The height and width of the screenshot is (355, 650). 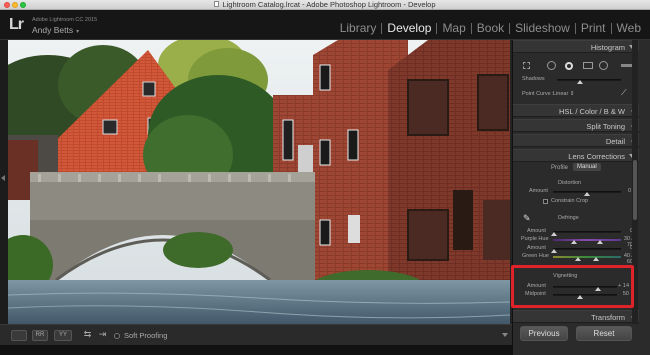 What do you see at coordinates (577, 65) in the screenshot?
I see `tool-strip` at bounding box center [577, 65].